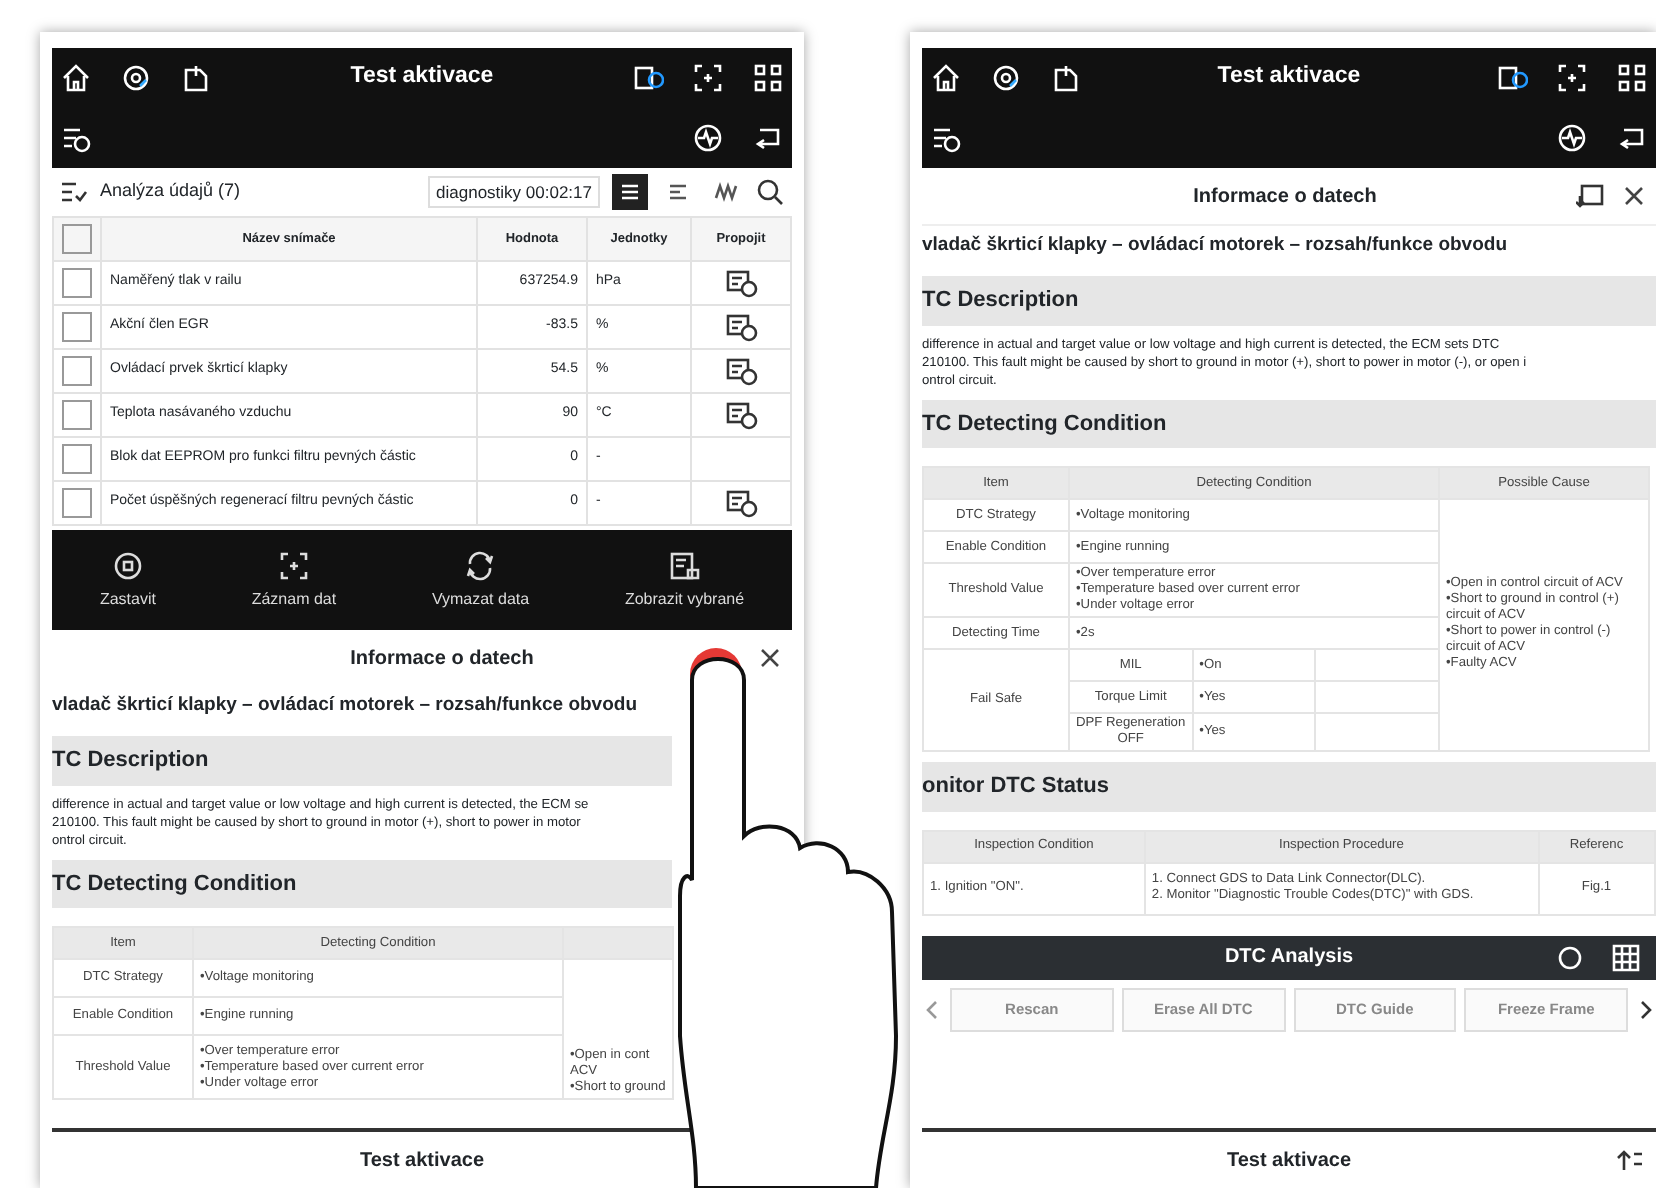  What do you see at coordinates (932, 1009) in the screenshot?
I see `chevron-left-icon` at bounding box center [932, 1009].